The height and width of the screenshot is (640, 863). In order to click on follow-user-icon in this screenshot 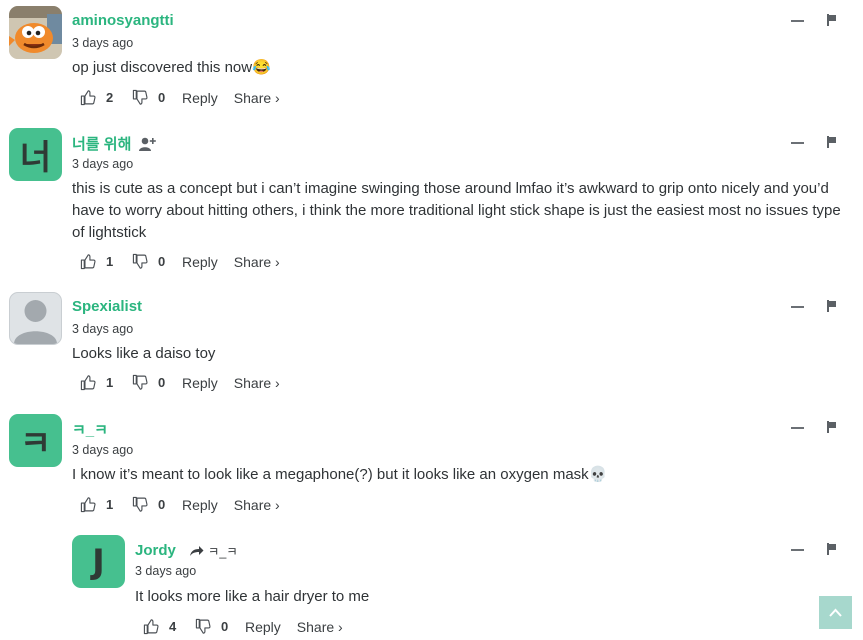, I will do `click(148, 144)`.